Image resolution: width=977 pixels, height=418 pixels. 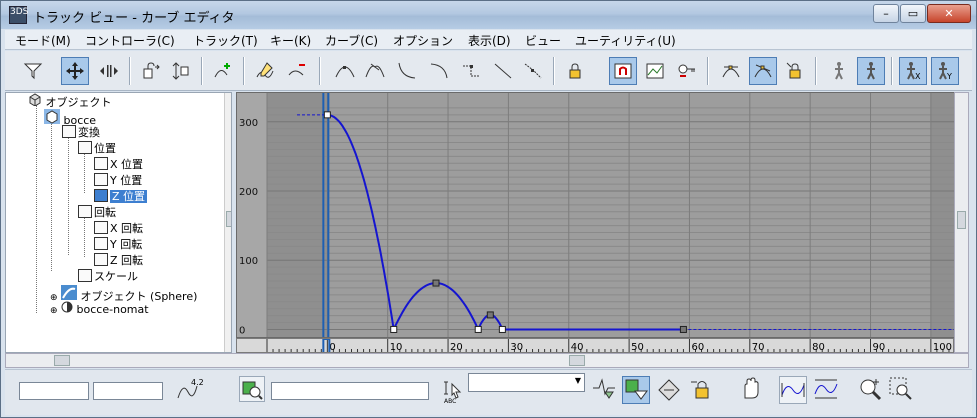 I want to click on time-ruler-svg: 0 10 20 30 40 50 60 70 80 90 100, so click(x=595, y=346).